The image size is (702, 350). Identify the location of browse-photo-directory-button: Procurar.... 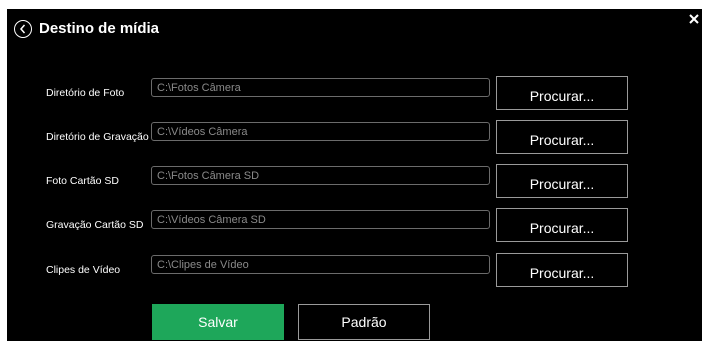
(562, 93).